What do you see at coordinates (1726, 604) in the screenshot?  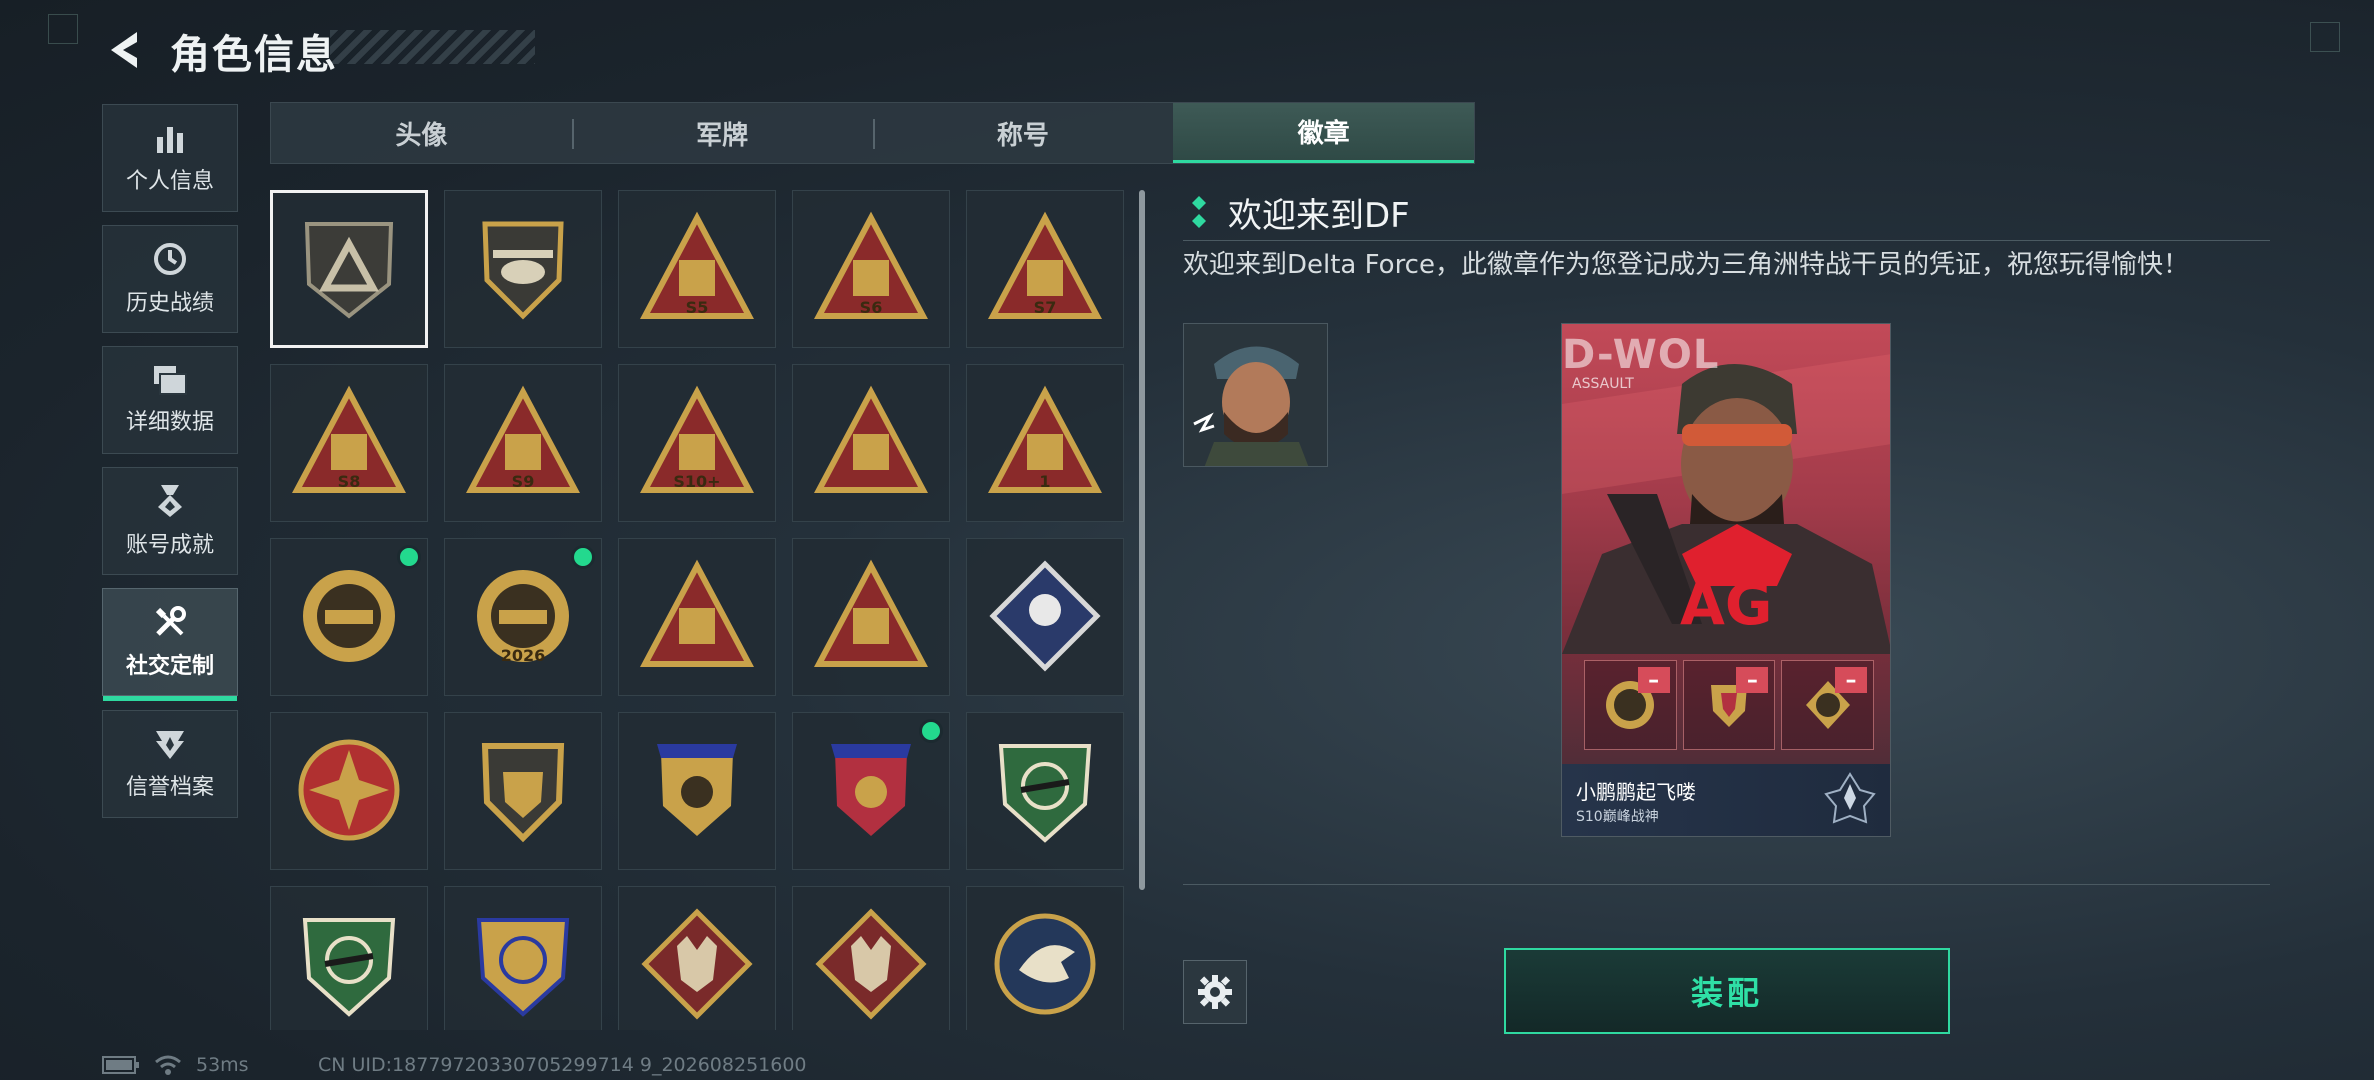 I see `svg-text: AG` at bounding box center [1726, 604].